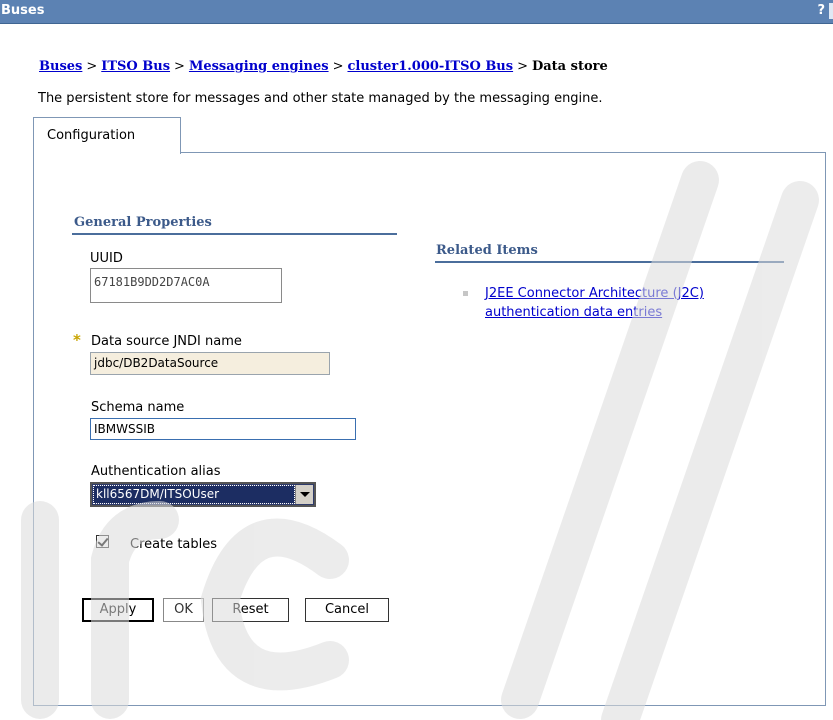 The image size is (833, 720). I want to click on data-source-jndi-input: jdbc/DB2DataSource, so click(210, 363).